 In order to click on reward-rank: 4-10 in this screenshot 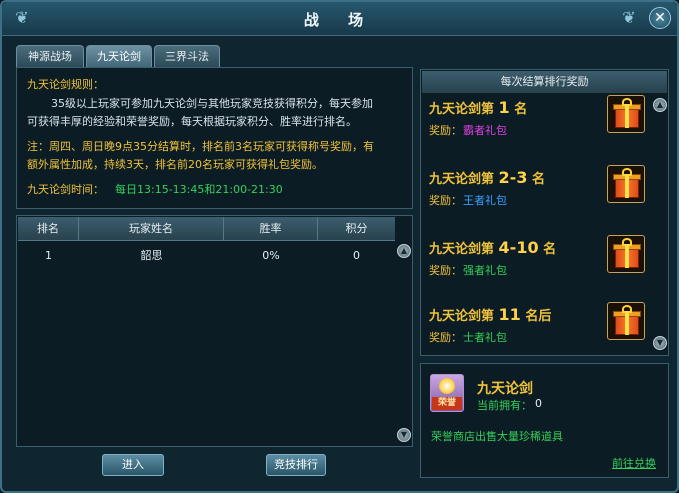, I will do `click(518, 247)`.